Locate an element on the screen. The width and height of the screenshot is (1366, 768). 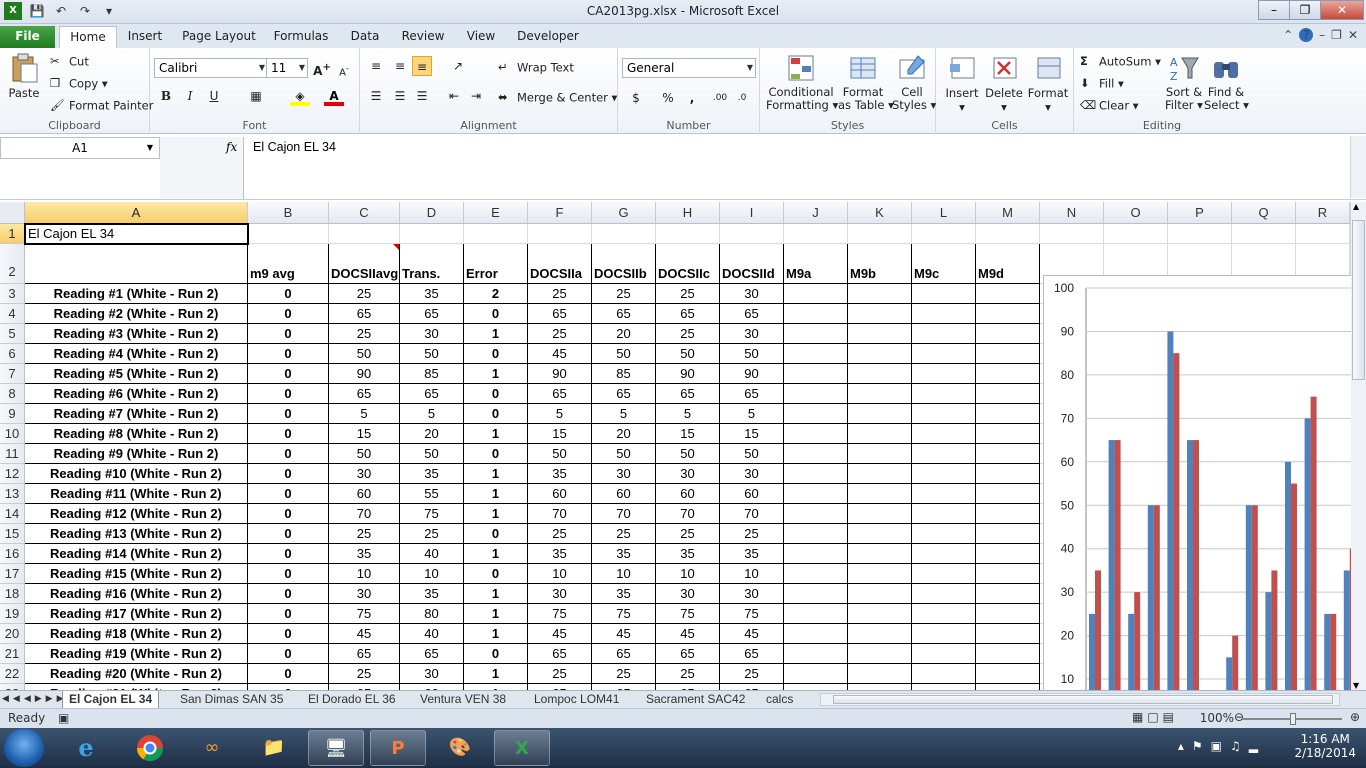
font-name-combo: Calibri ▼ is located at coordinates (211, 68).